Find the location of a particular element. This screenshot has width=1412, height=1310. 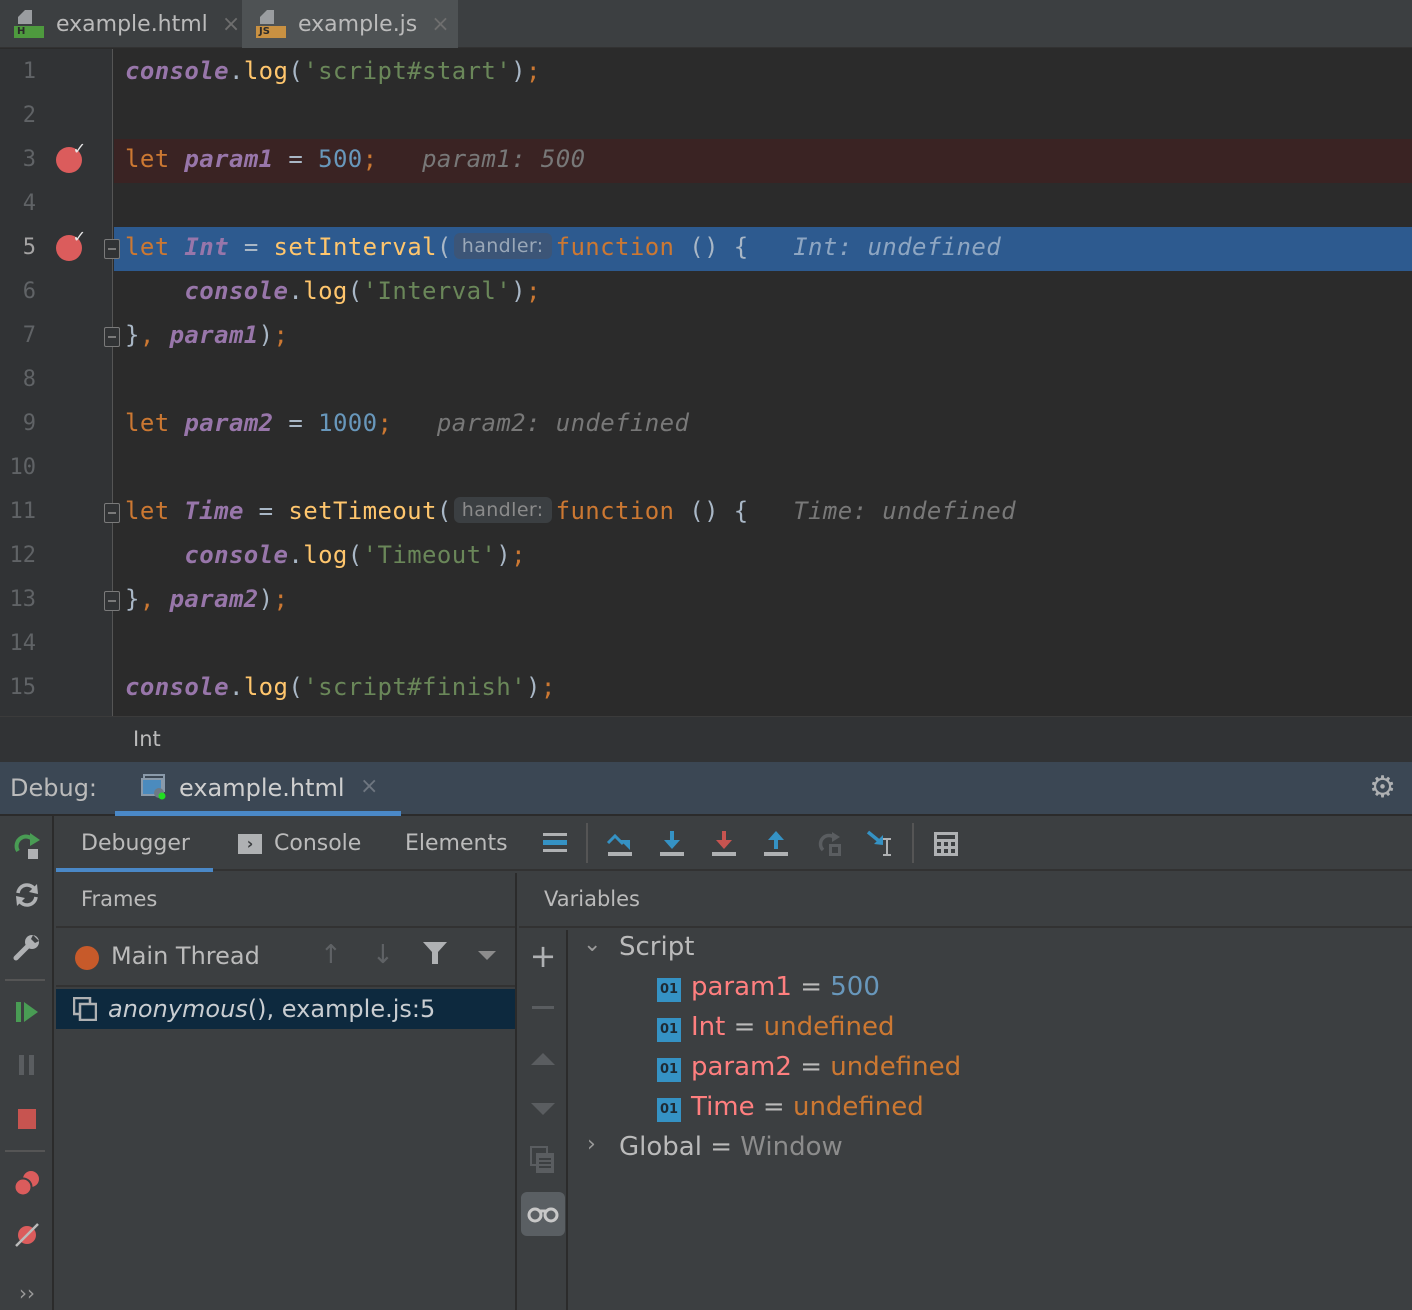

move-down-icon is located at coordinates (543, 1108).